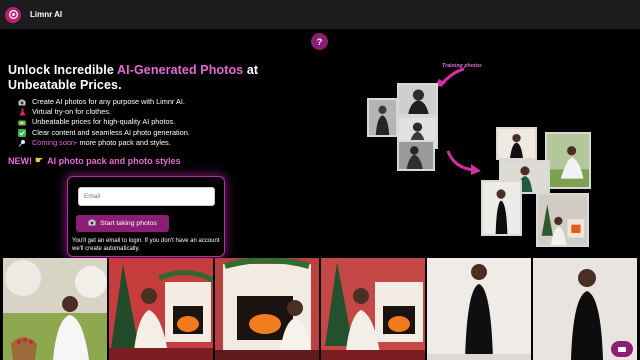 The image size is (640, 360). Describe the element at coordinates (39, 160) in the screenshot. I see `pointing-hand-icon: ☛` at that location.